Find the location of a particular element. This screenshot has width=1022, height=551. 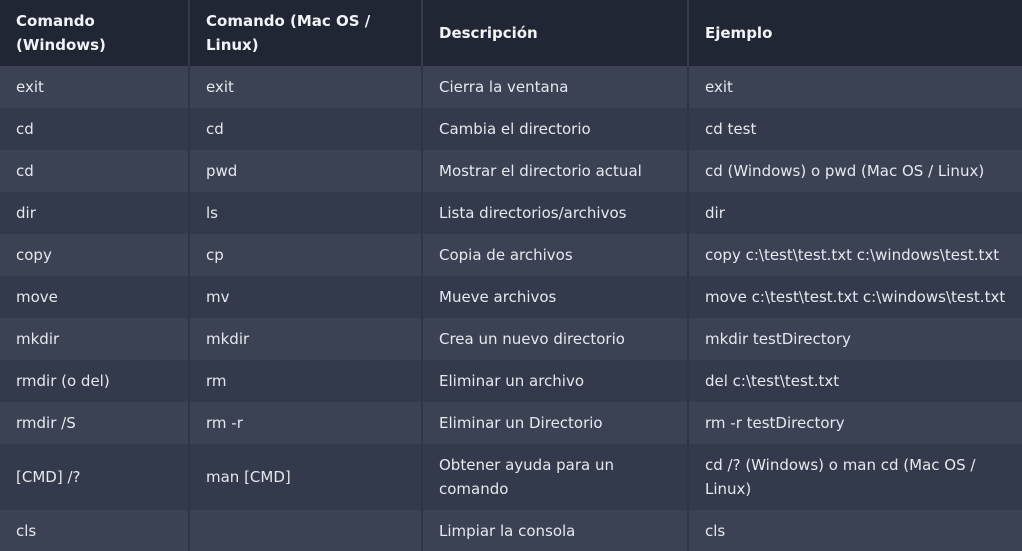

cell-description: Obtener ayuda para un comando is located at coordinates (554, 477).